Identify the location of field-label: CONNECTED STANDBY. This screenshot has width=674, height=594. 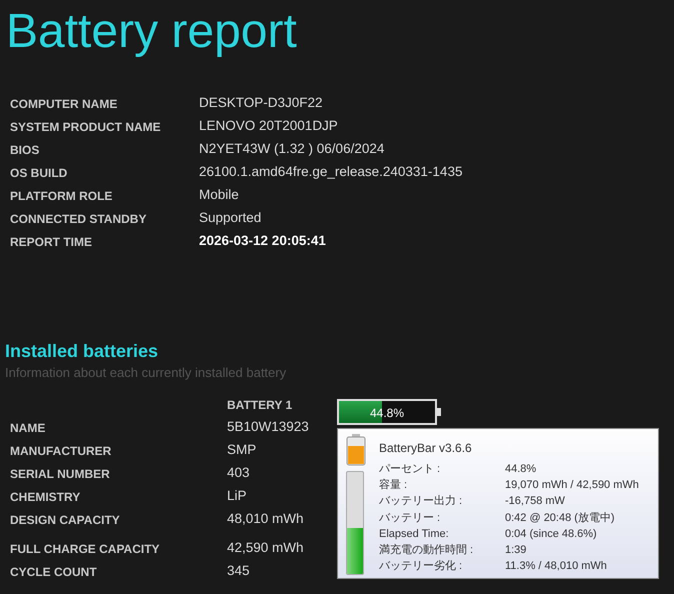
(79, 219).